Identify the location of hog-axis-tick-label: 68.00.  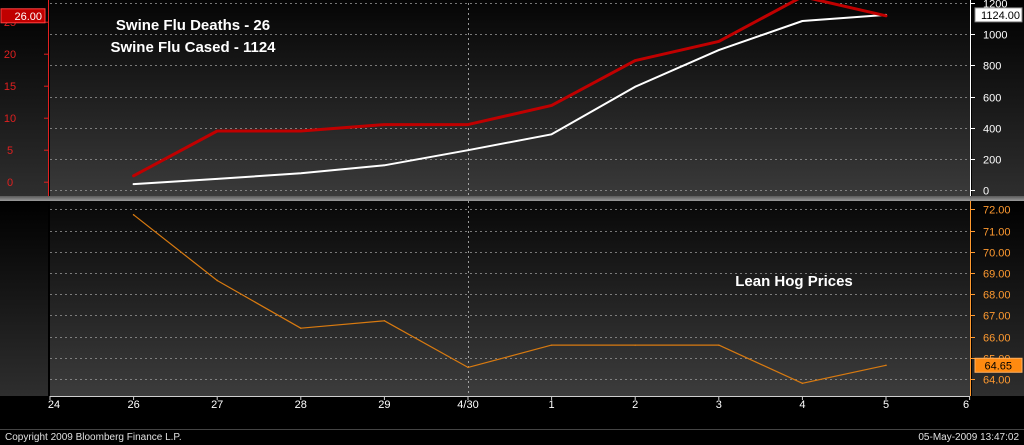
(997, 296).